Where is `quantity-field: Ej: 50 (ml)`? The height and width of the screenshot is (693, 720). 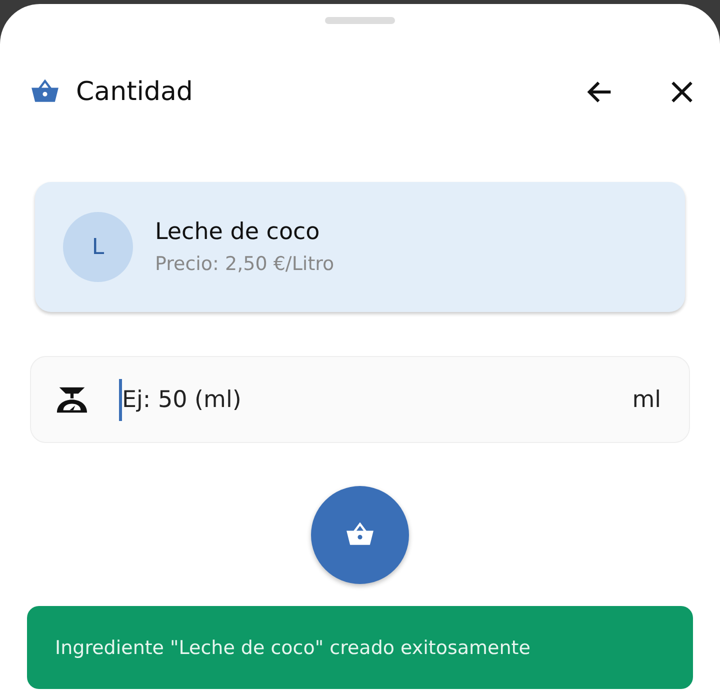
quantity-field: Ej: 50 (ml) is located at coordinates (377, 399).